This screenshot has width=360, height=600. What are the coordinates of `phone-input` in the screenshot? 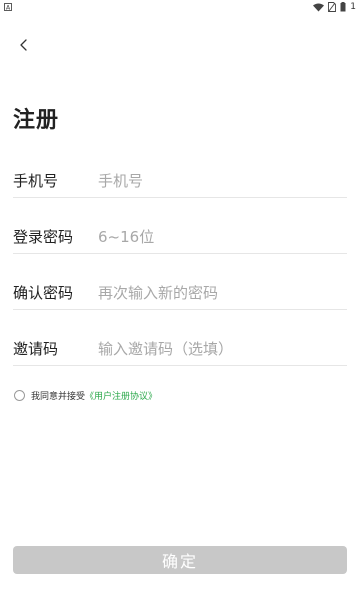 It's located at (222, 180).